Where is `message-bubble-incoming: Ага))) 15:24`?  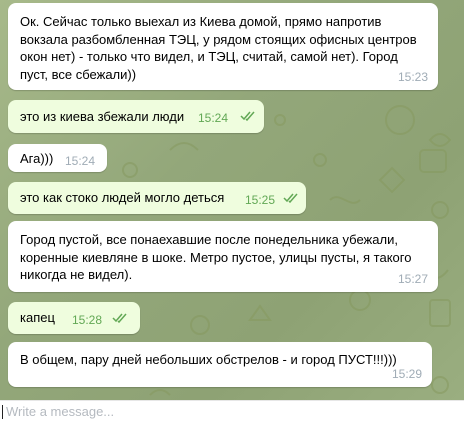 message-bubble-incoming: Ага))) 15:24 is located at coordinates (57, 158).